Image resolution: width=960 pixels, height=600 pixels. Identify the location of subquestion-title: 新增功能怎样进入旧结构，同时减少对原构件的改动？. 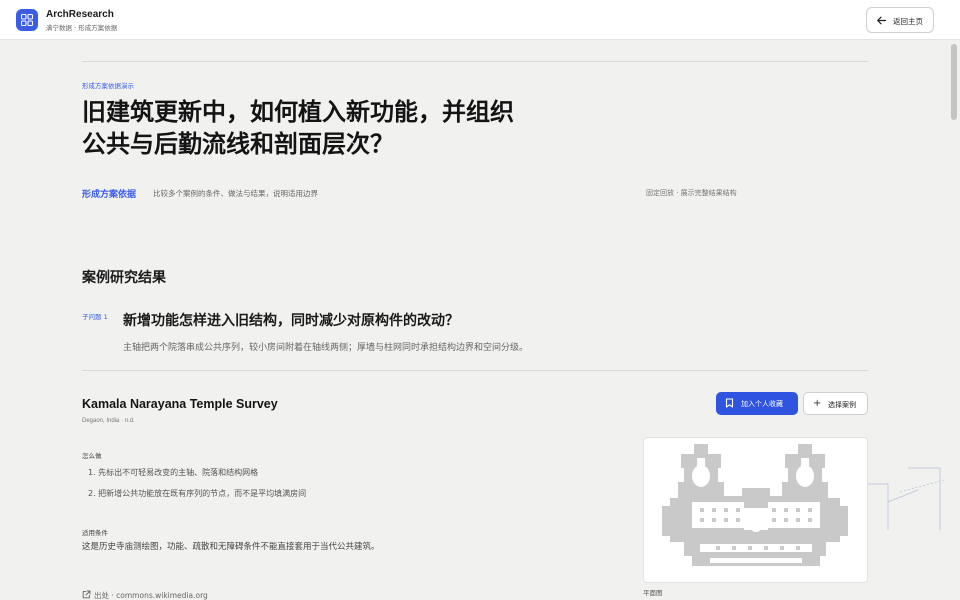
(291, 321).